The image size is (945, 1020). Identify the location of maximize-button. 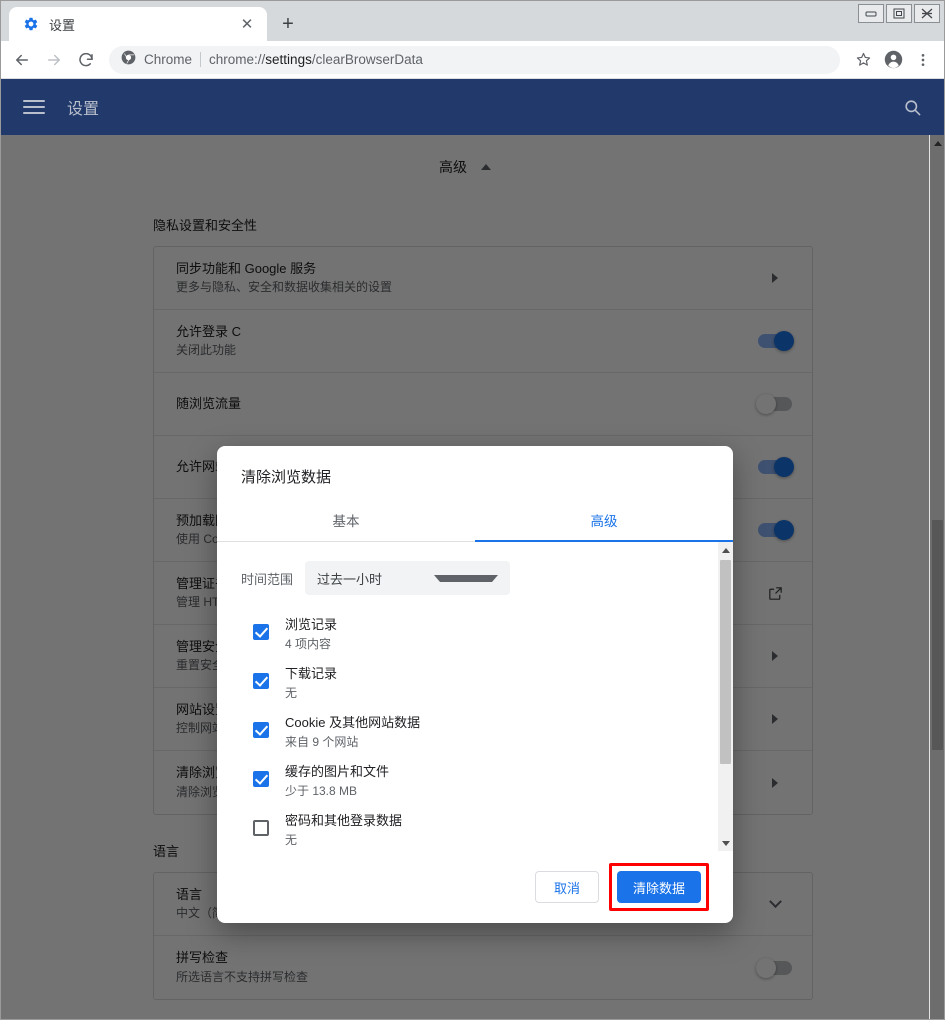
(899, 13).